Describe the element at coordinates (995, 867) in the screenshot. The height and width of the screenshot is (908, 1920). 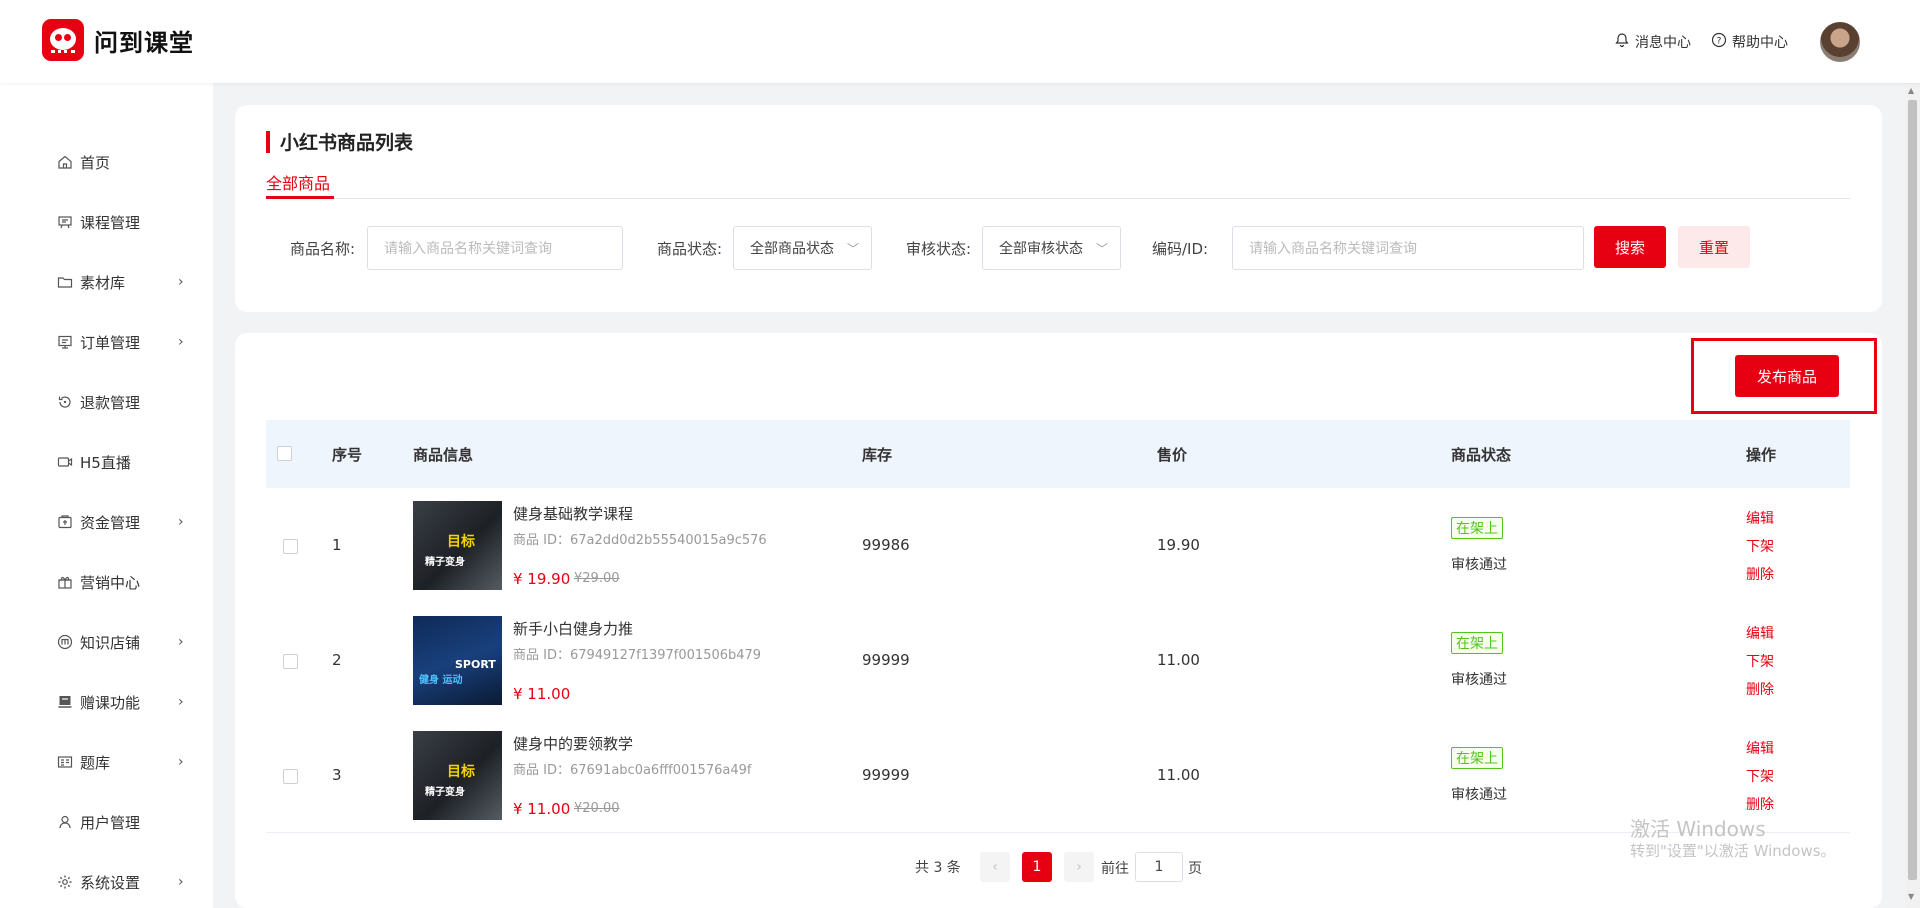
I see `prev-page-button: ‹` at that location.